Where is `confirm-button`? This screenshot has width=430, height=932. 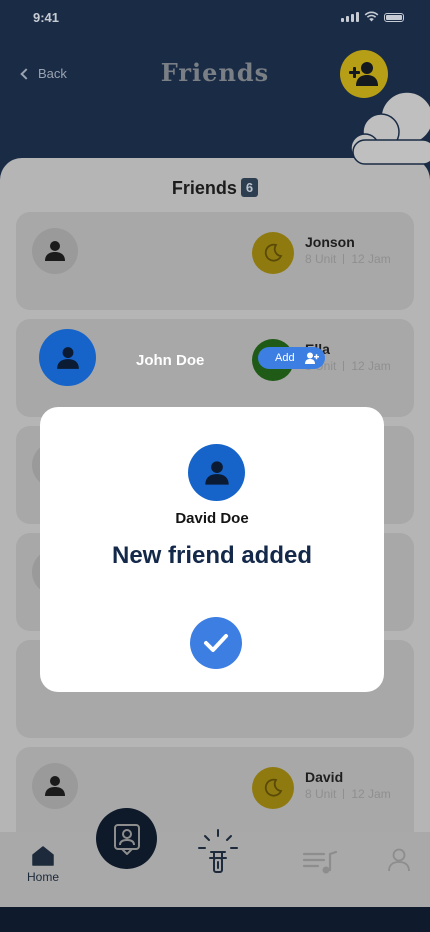 confirm-button is located at coordinates (216, 643).